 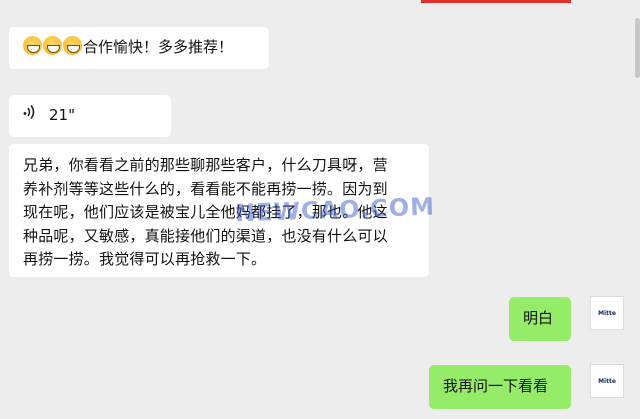 I want to click on voice-wave-icon, so click(x=30, y=116).